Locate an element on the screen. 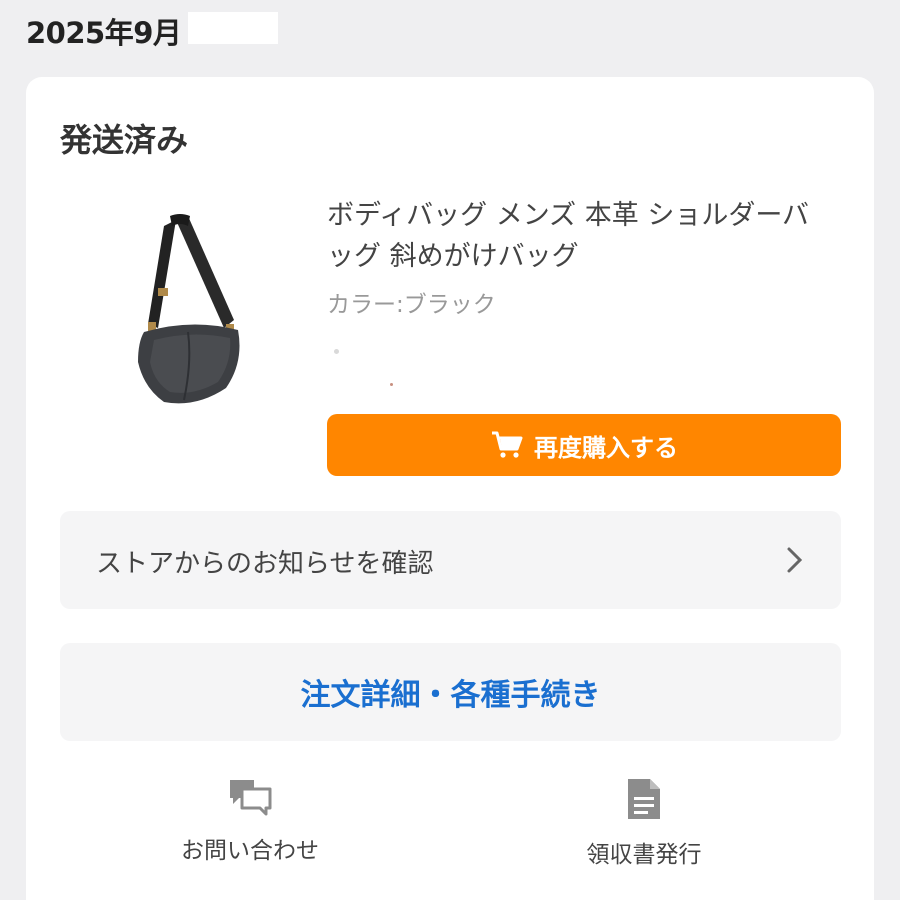 The height and width of the screenshot is (900, 900). shipping-status: 発送済み is located at coordinates (124, 140).